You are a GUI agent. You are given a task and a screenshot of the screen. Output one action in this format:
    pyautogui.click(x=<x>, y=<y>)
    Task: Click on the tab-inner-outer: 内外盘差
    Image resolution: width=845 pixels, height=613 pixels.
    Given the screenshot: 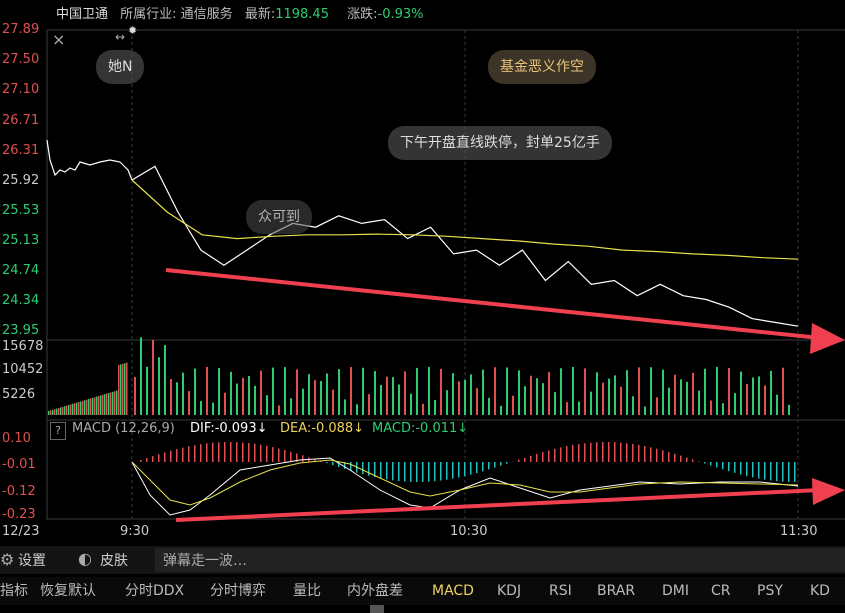 What is the action you would take?
    pyautogui.click(x=375, y=591)
    